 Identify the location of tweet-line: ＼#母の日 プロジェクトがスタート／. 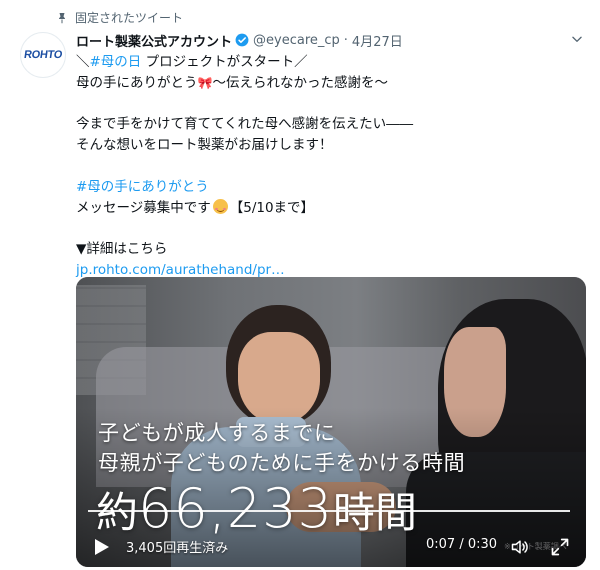
(326, 62).